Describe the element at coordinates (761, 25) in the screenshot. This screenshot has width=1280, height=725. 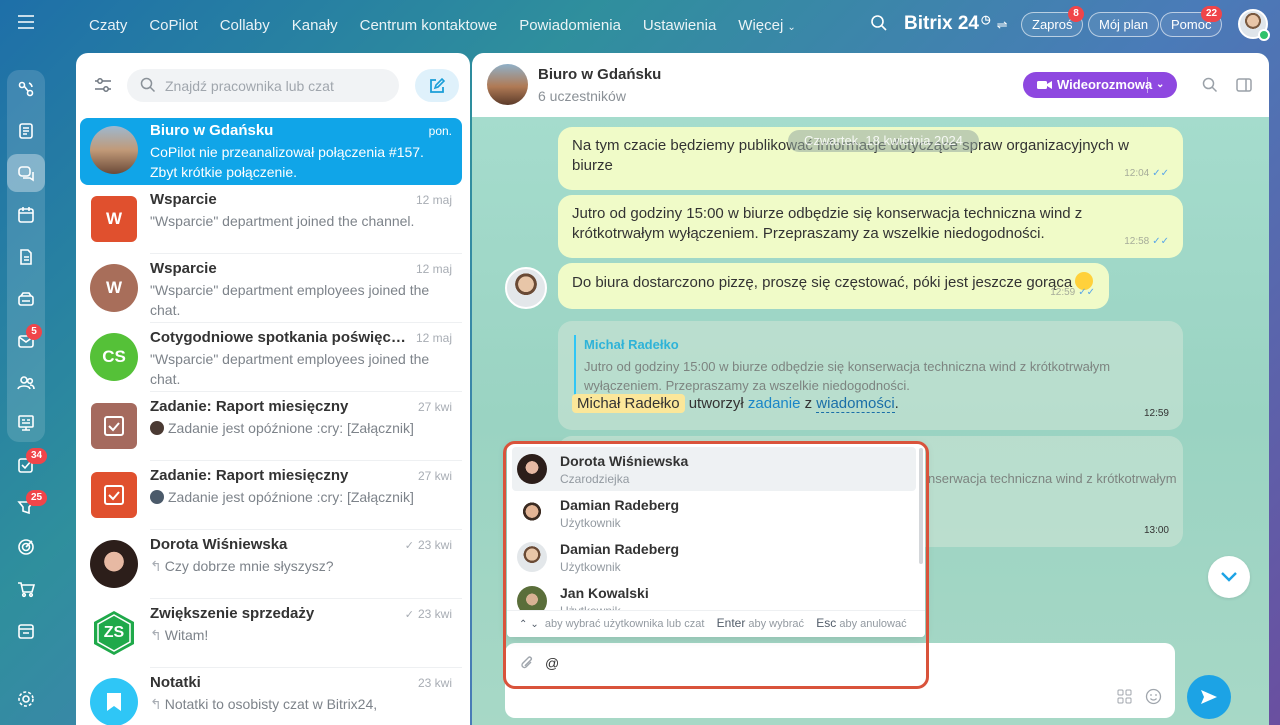
I see `nav-more-label: Więcej` at that location.